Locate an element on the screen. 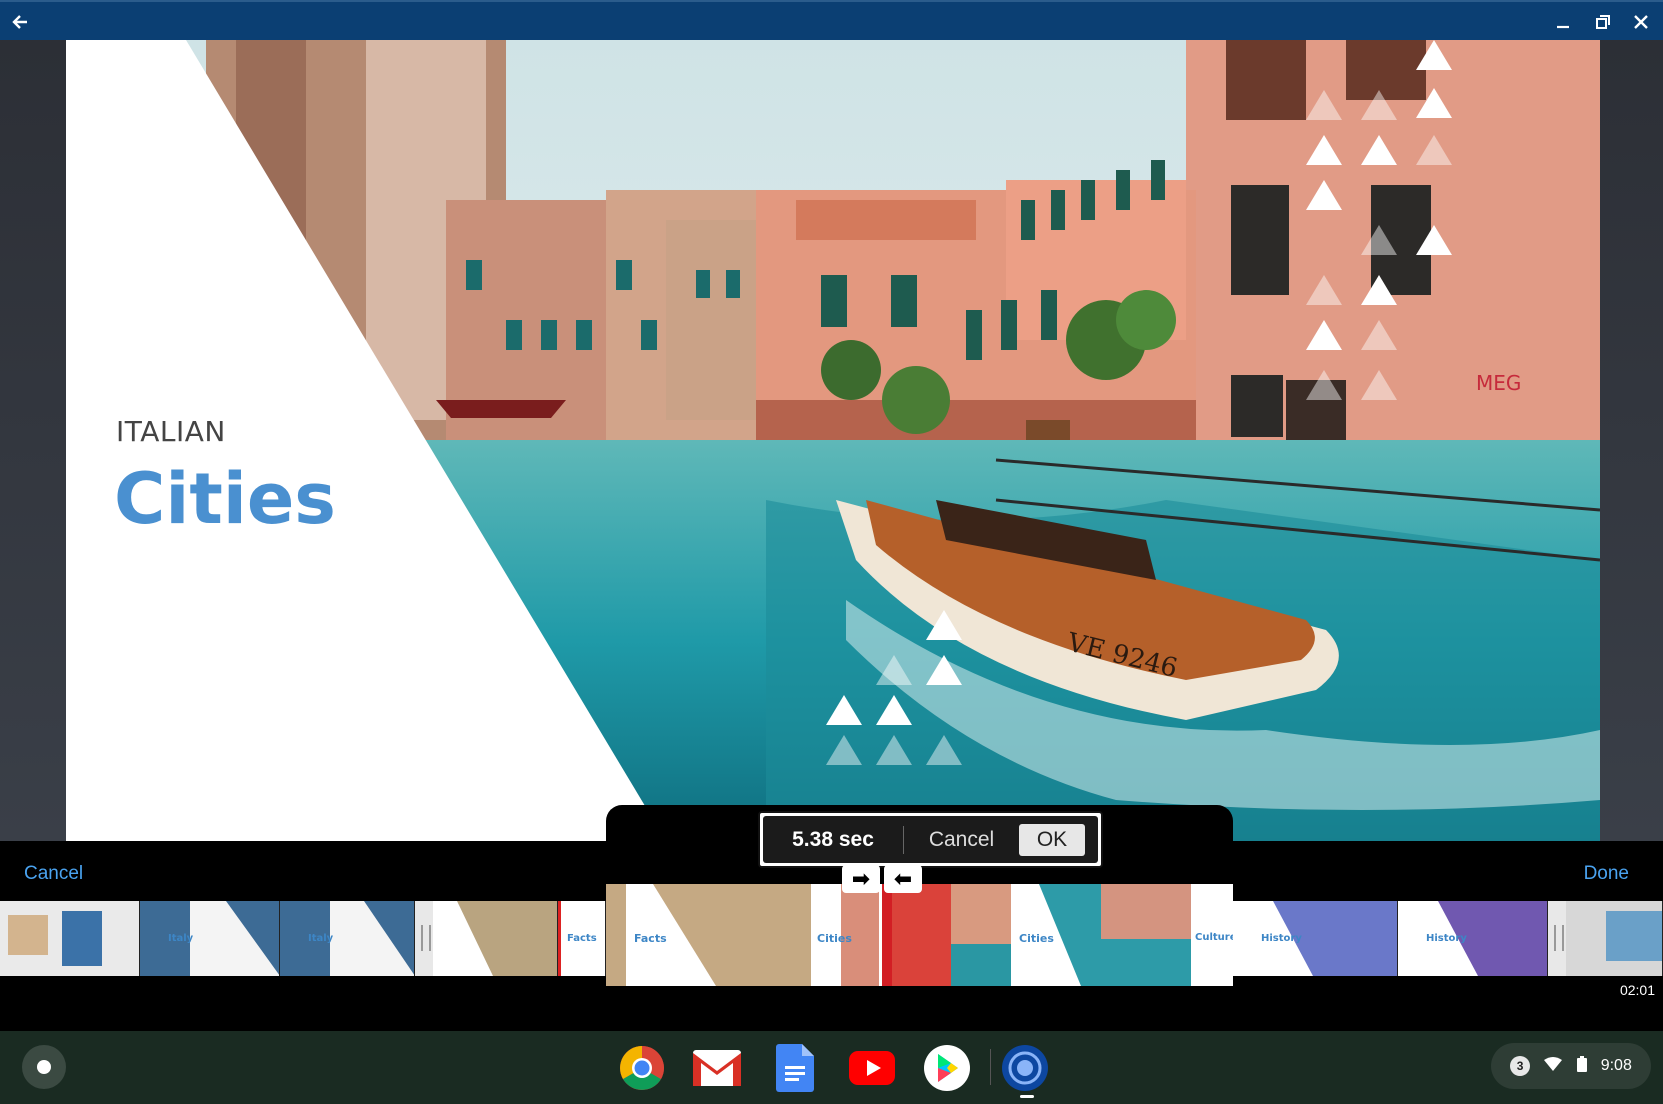 The width and height of the screenshot is (1663, 1104). docs-icon is located at coordinates (795, 1068).